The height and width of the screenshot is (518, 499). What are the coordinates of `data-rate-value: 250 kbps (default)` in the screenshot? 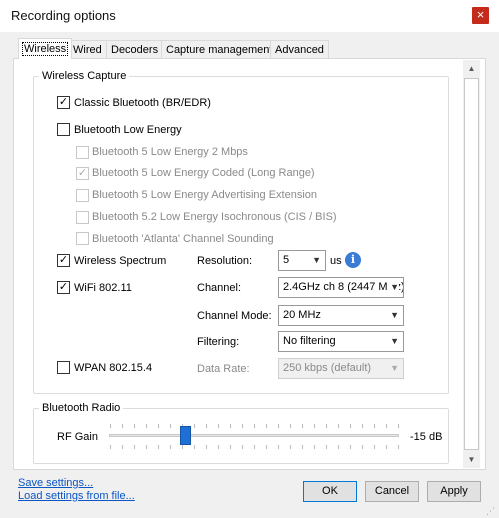 It's located at (327, 368).